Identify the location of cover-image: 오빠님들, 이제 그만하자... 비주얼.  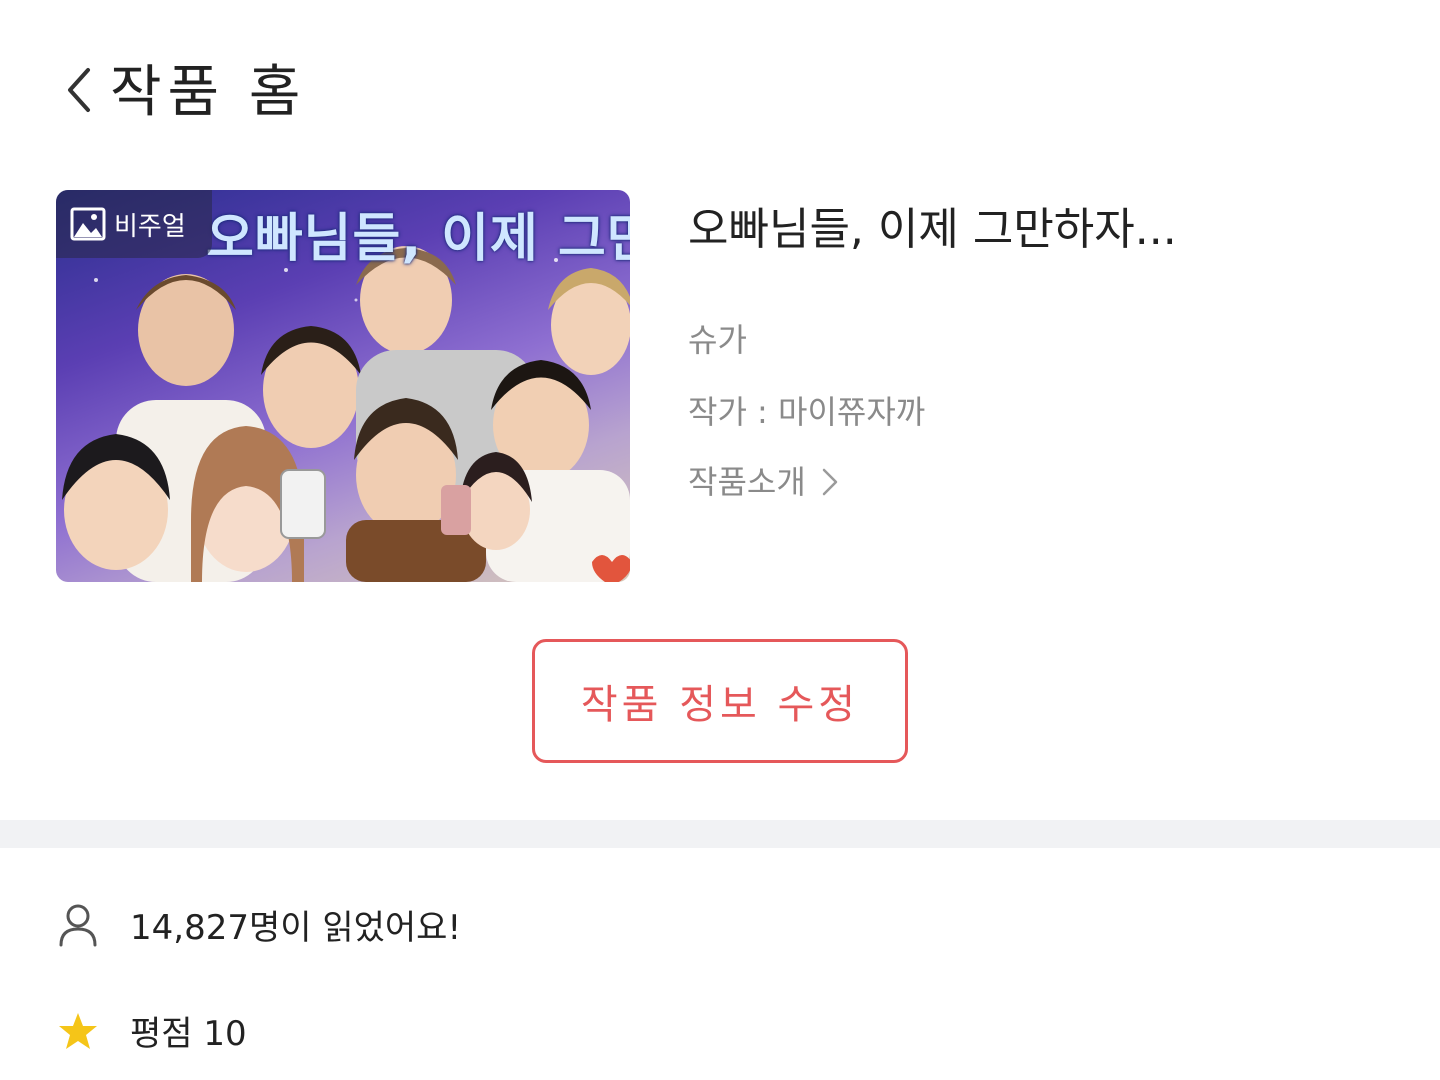
(343, 386).